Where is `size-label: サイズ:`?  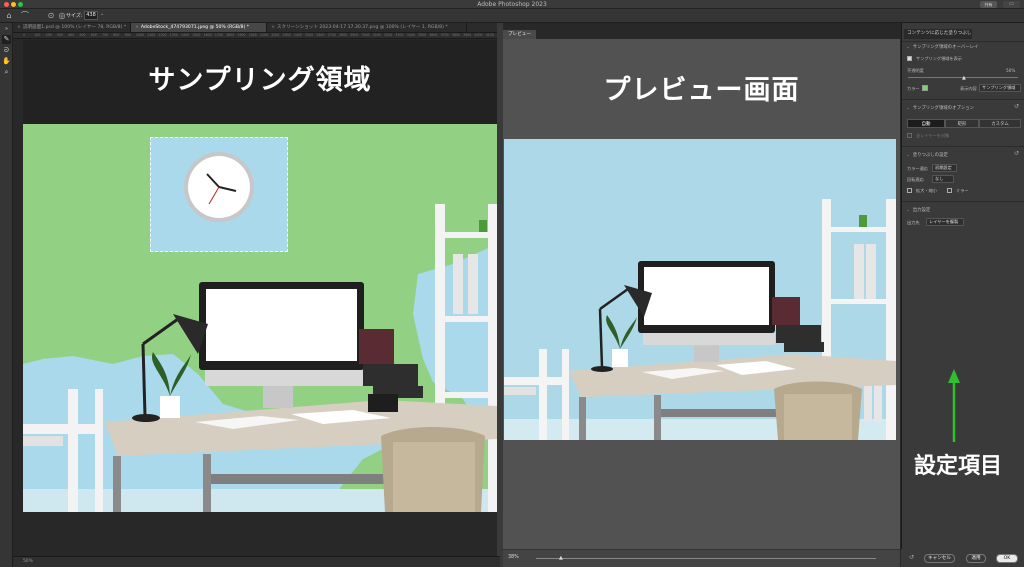
size-label: サイズ: is located at coordinates (74, 16).